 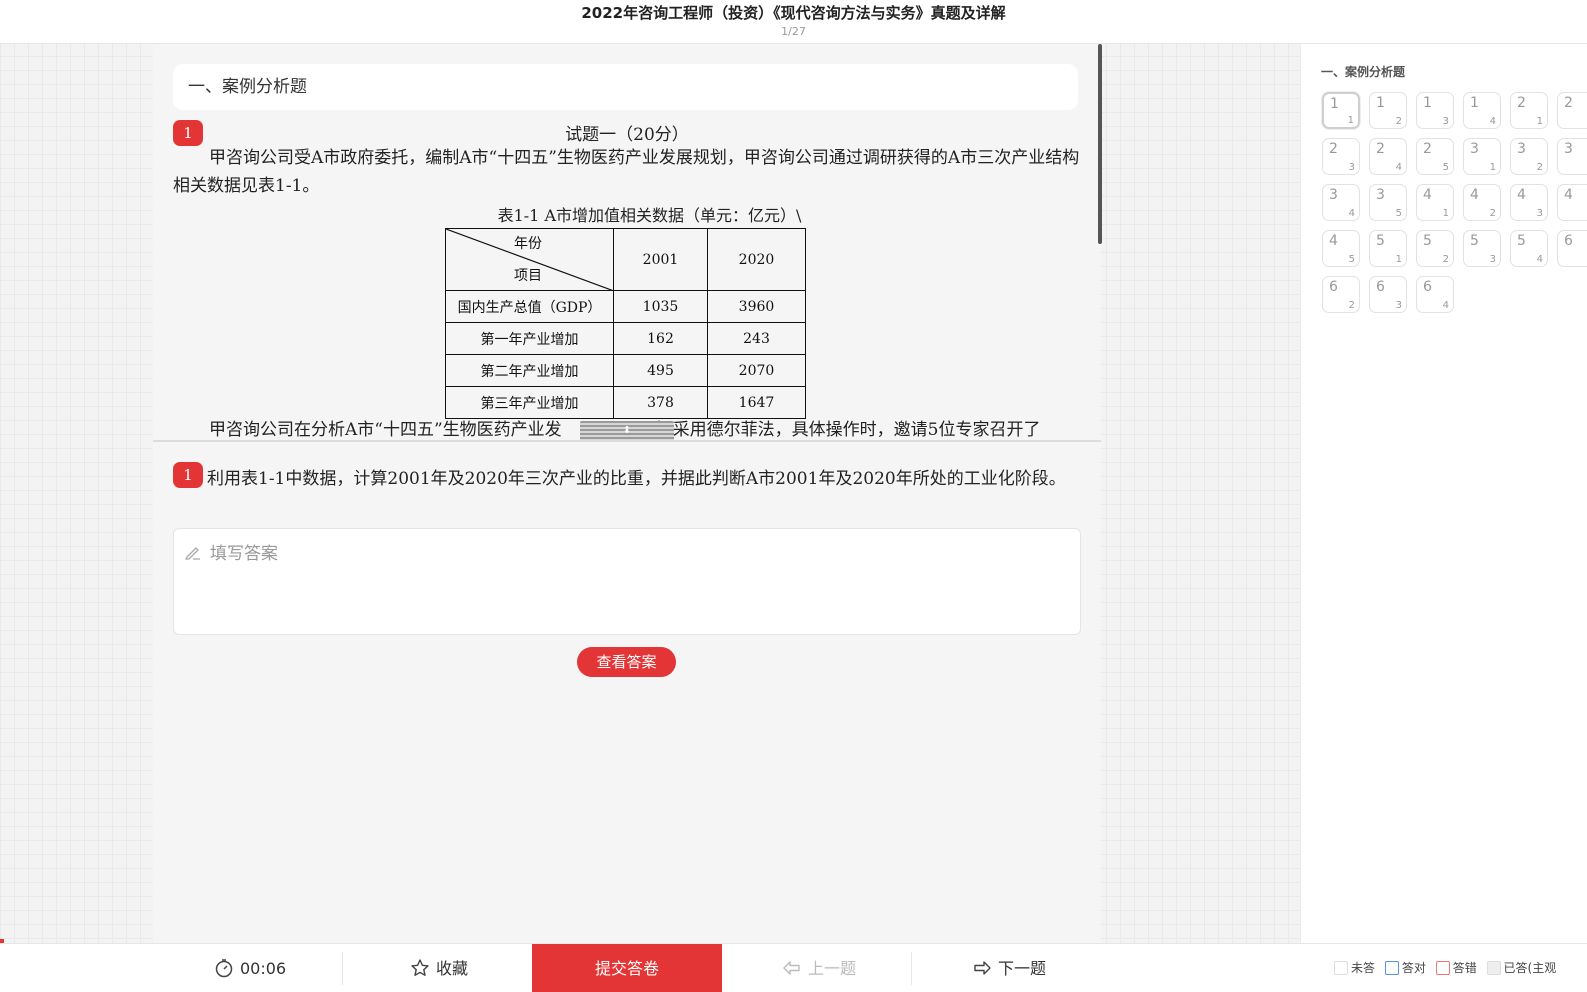 What do you see at coordinates (439, 968) in the screenshot?
I see `favorite-button: 收藏` at bounding box center [439, 968].